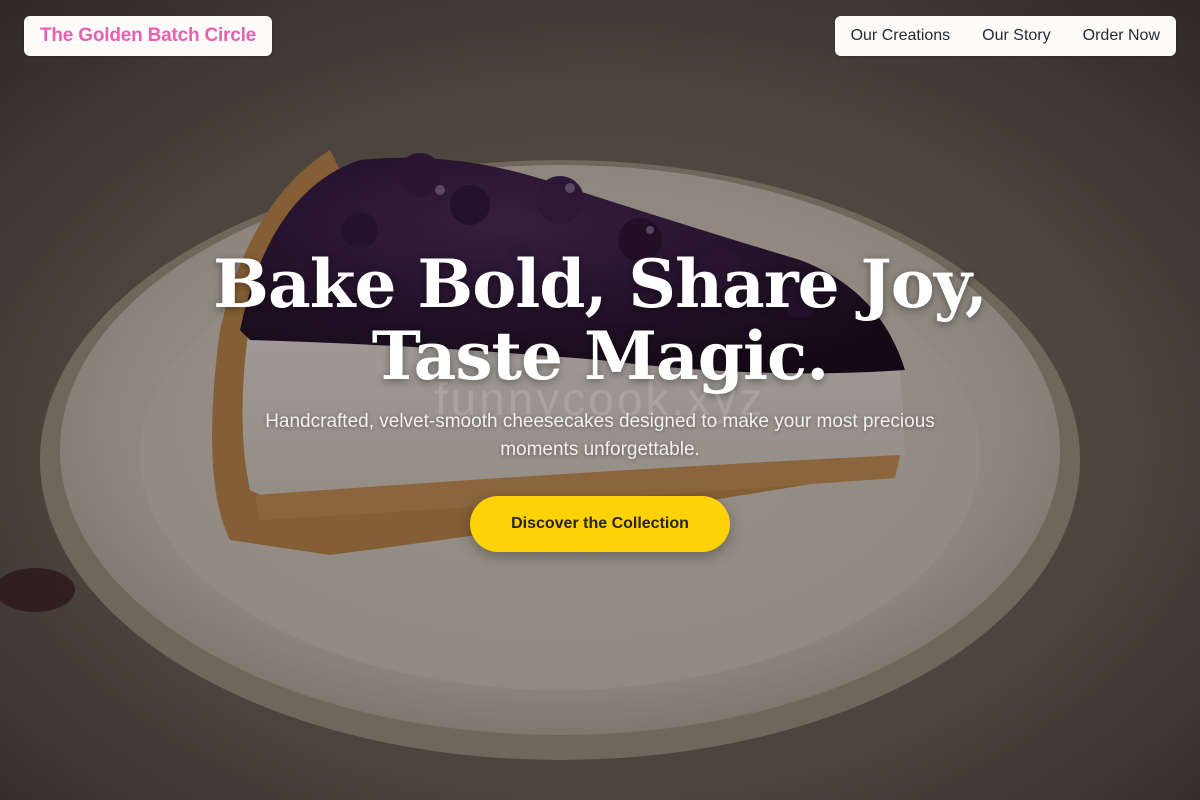 This screenshot has width=1200, height=800. I want to click on brand-logo-link: The Golden Batch Circle, so click(148, 36).